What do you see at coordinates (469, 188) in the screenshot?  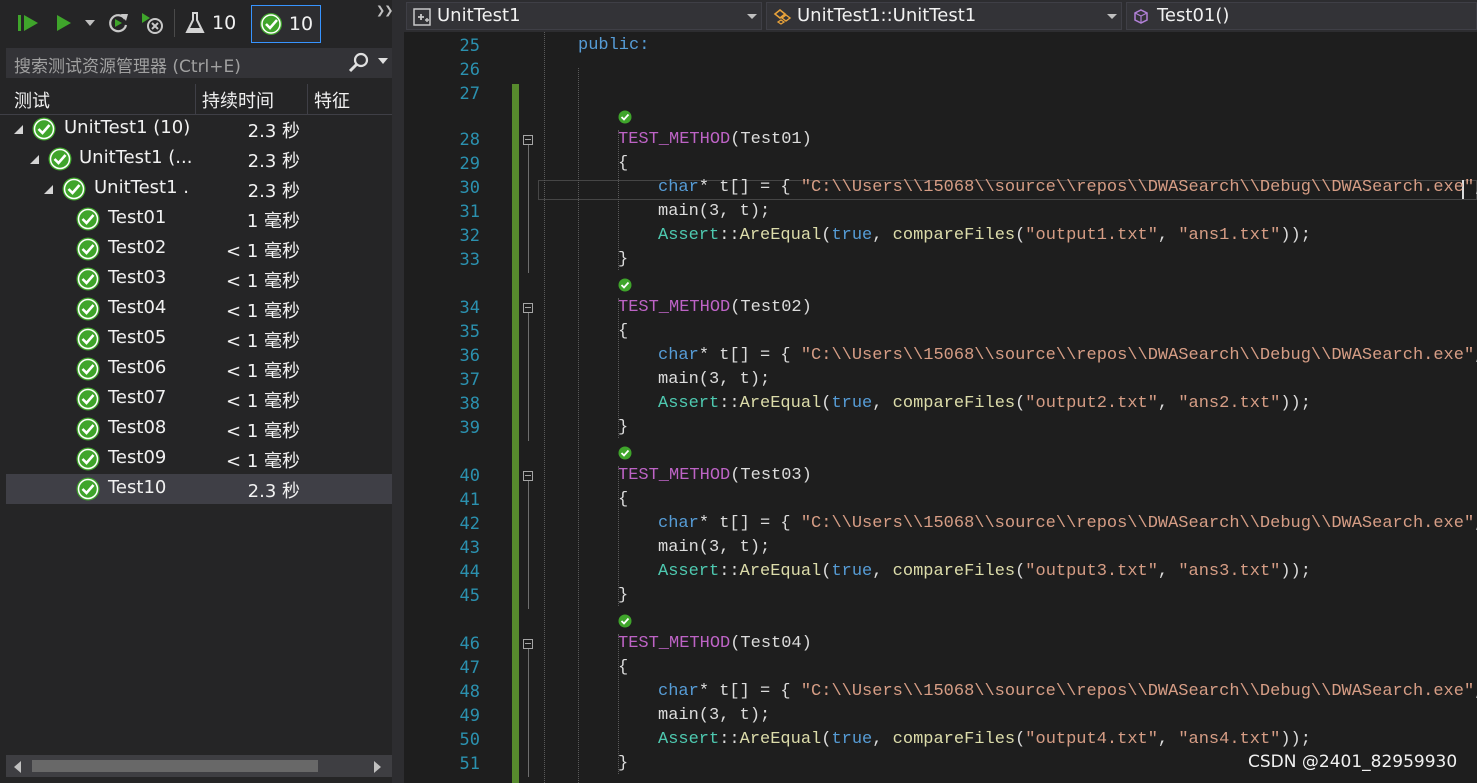 I see `line-number: 30` at bounding box center [469, 188].